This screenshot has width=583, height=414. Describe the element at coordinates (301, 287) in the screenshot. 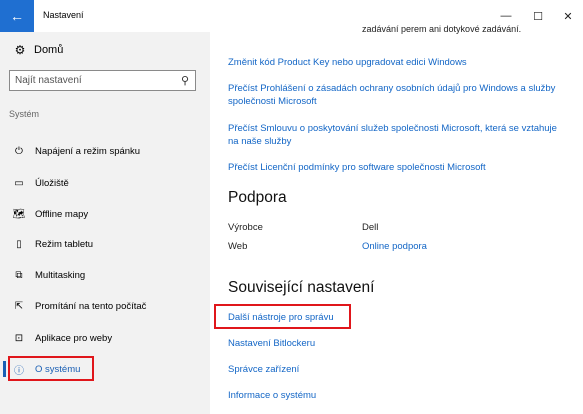

I see `related-settings-heading: Související nastavení` at that location.